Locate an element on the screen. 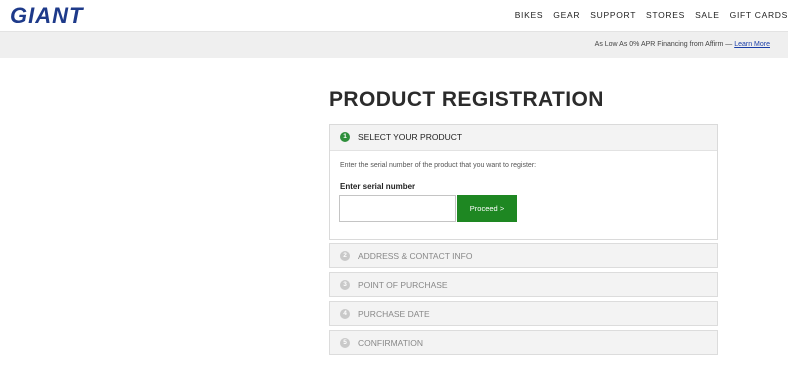  step-label: PURCHASE DATE is located at coordinates (394, 314).